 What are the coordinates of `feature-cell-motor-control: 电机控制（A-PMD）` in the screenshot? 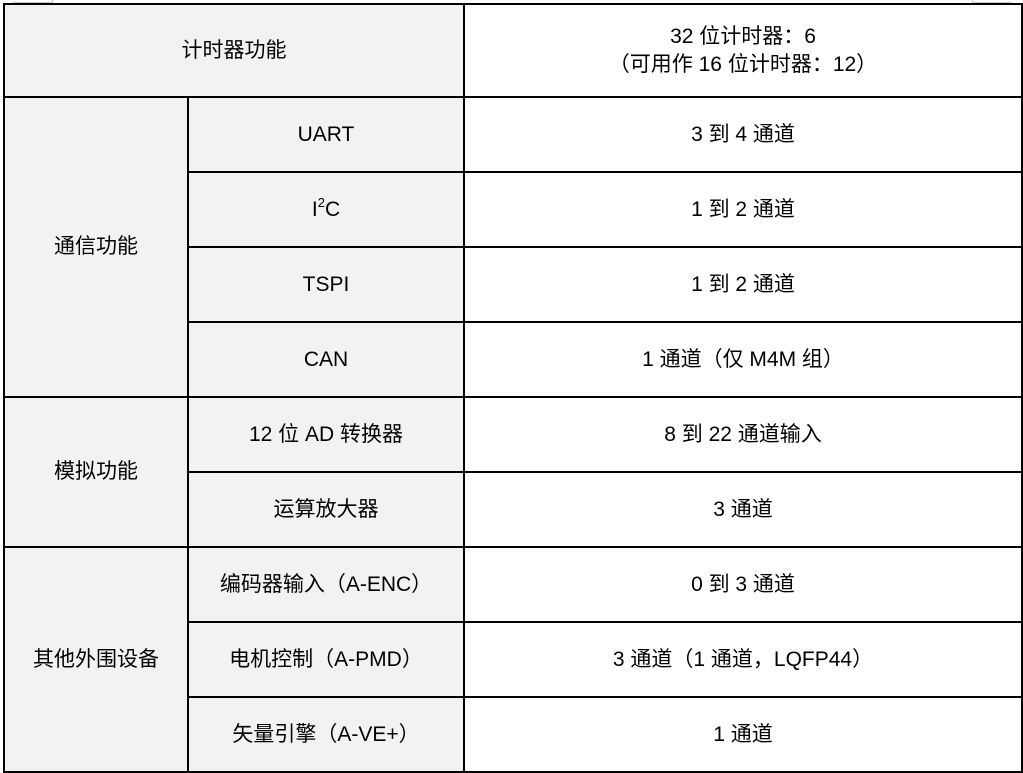 It's located at (326, 659).